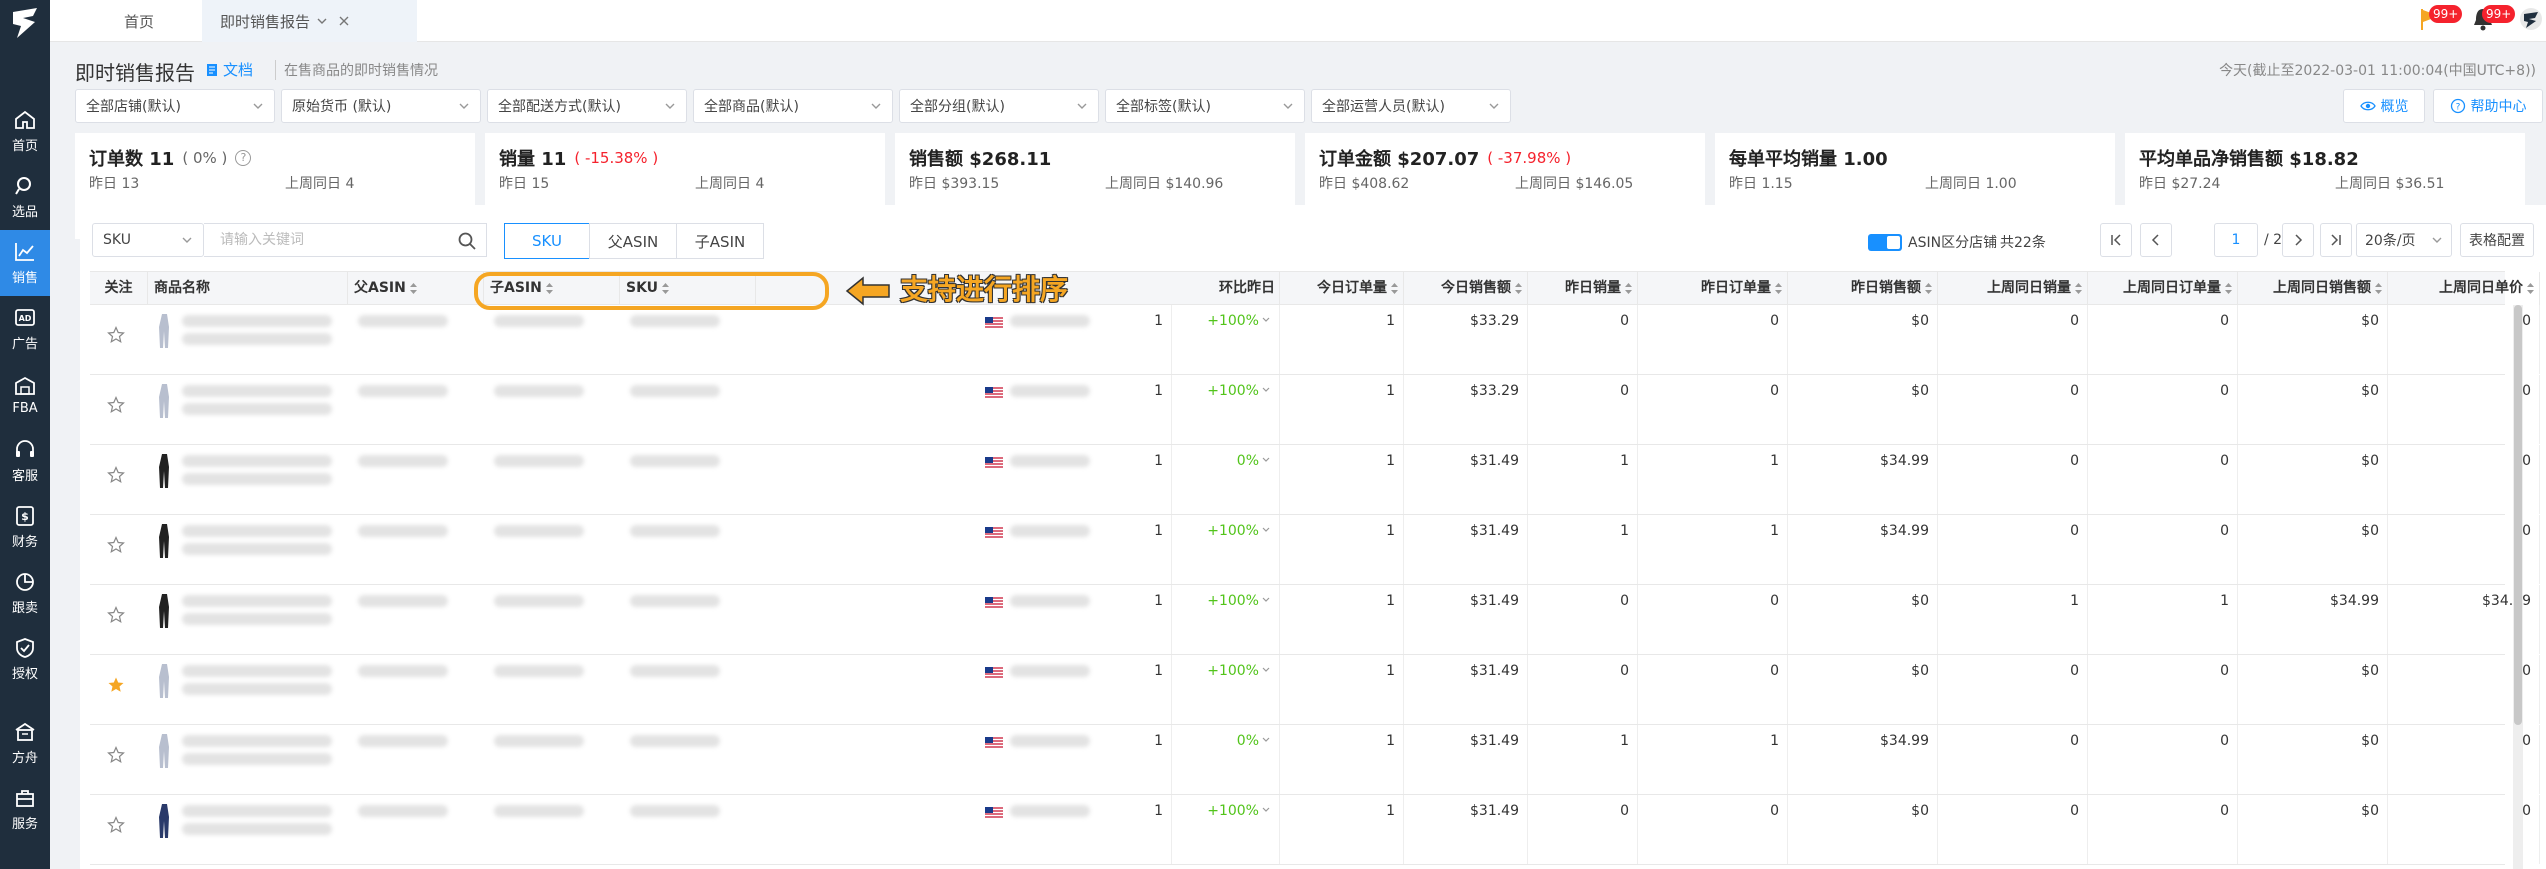  What do you see at coordinates (148, 240) in the screenshot?
I see `search-type-select: SKU` at bounding box center [148, 240].